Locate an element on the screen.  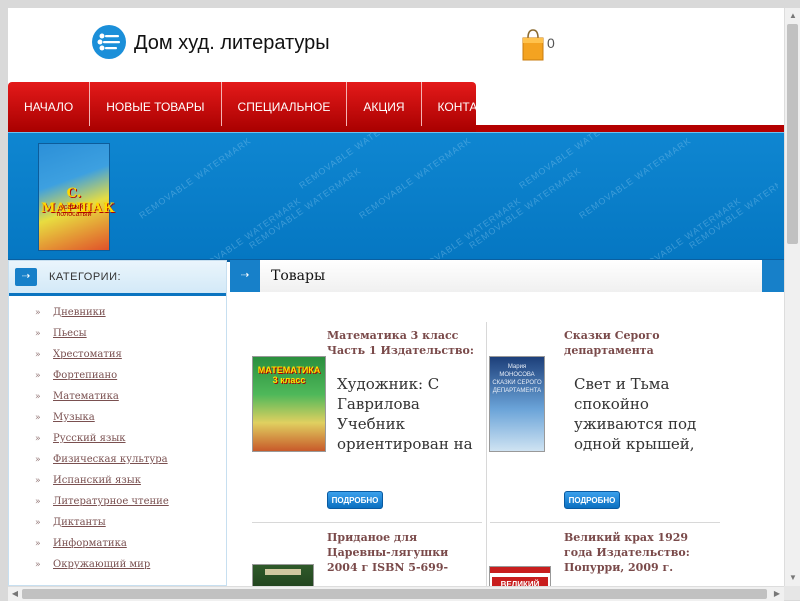
sidebar-title: КАТЕГОРИИ: is located at coordinates (85, 277).